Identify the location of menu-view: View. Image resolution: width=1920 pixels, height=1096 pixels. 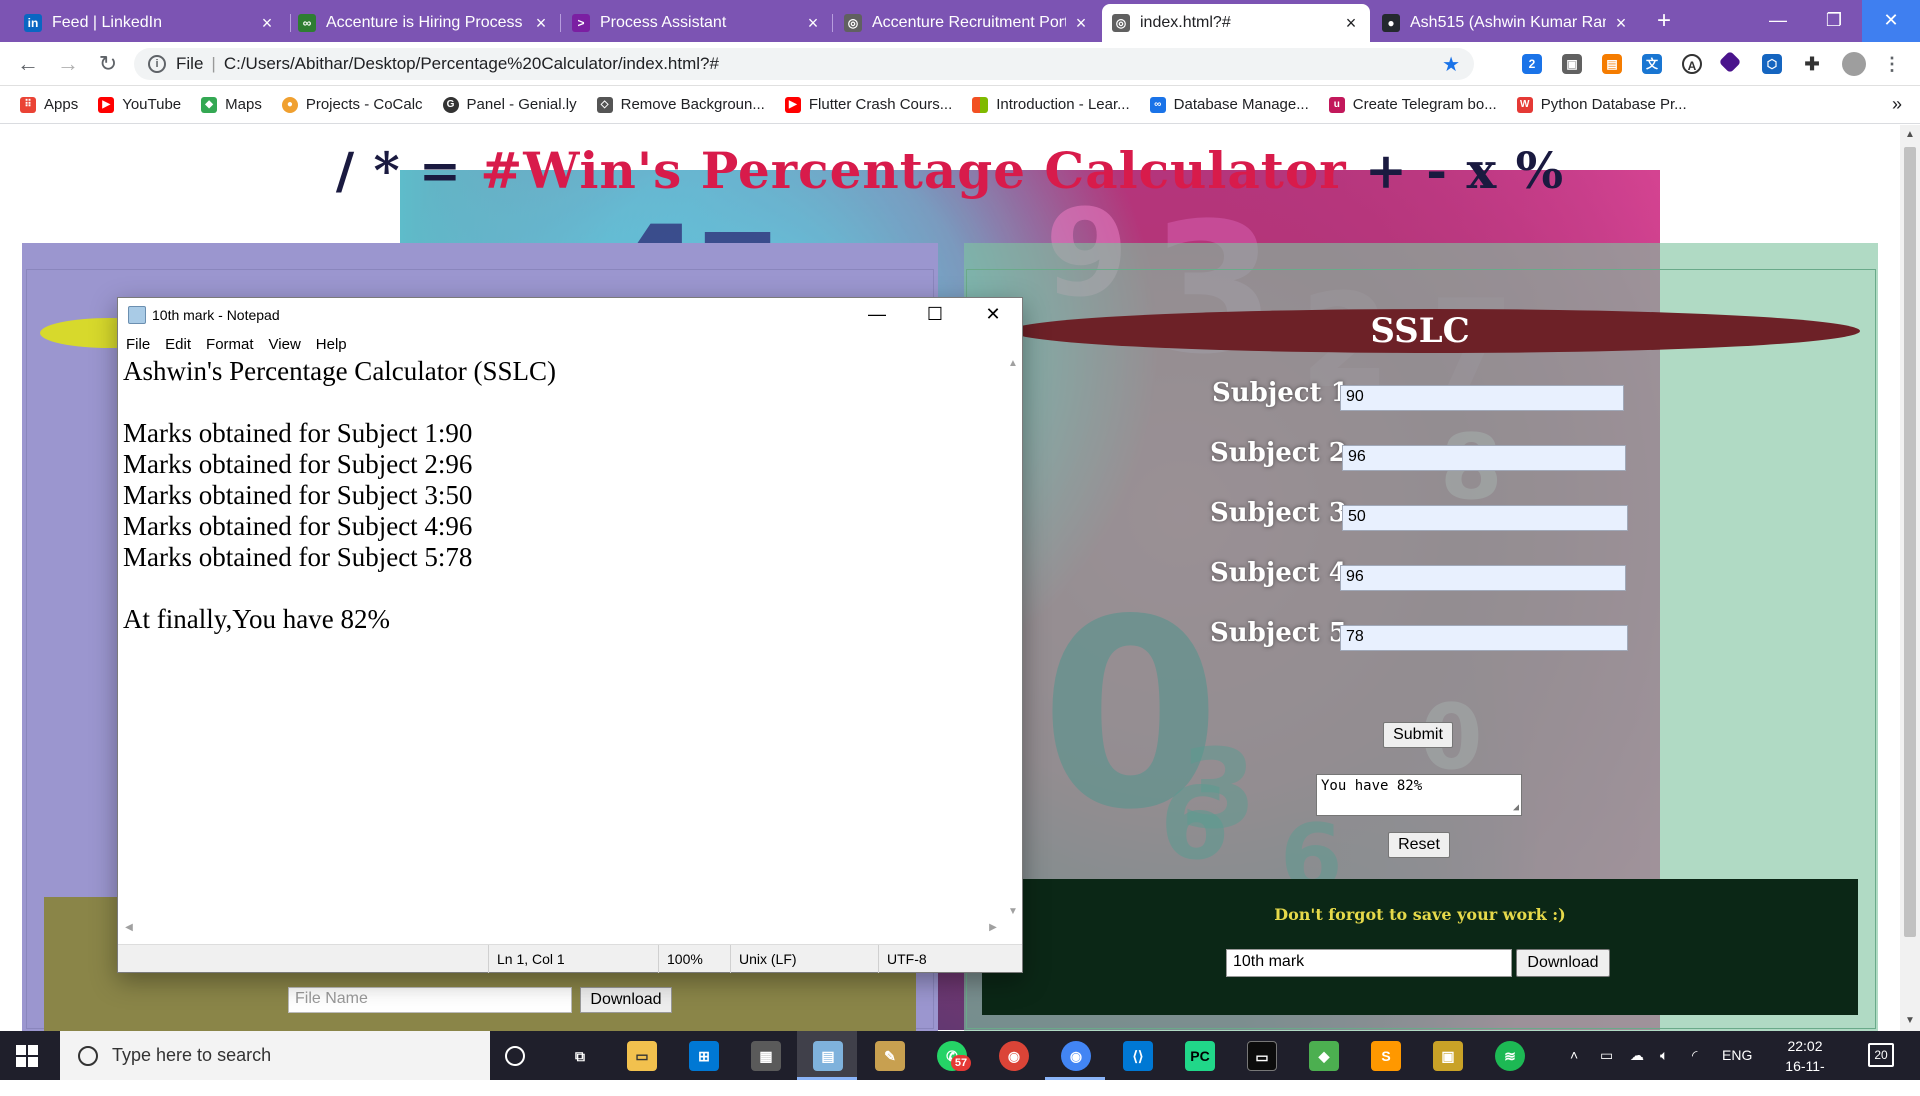
(285, 344).